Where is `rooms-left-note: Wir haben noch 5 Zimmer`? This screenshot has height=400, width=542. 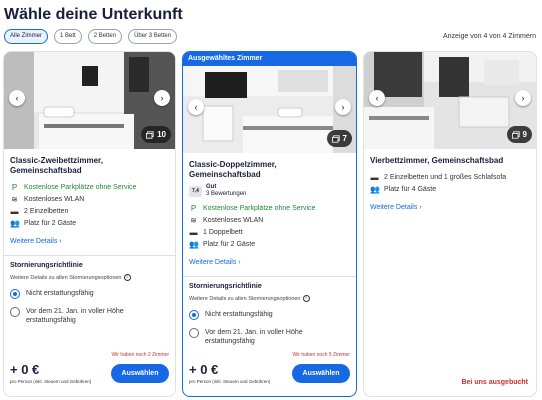
rooms-left-note: Wir haben noch 5 Zimmer is located at coordinates (321, 355).